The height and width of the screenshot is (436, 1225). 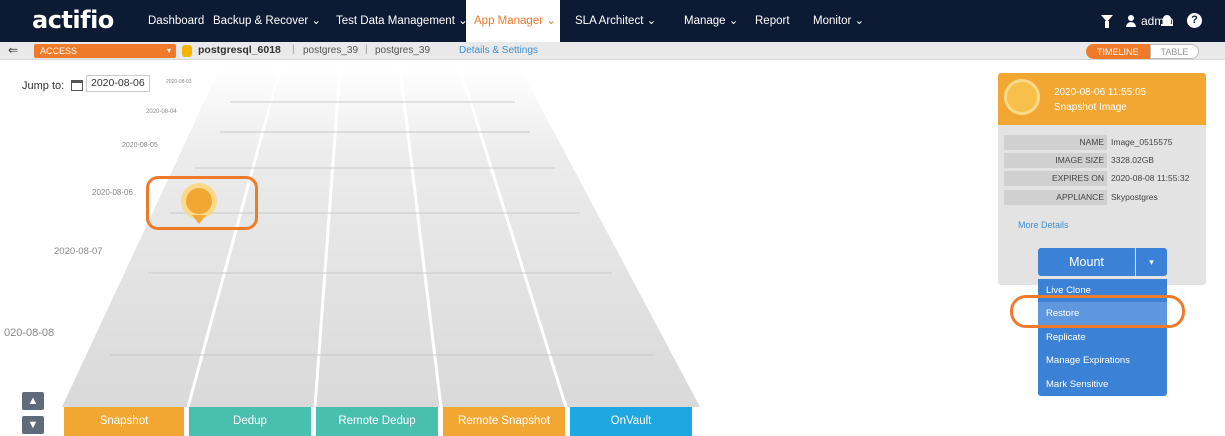 What do you see at coordinates (1150, 178) in the screenshot?
I see `field-value: 2020-08-08 11:55:32` at bounding box center [1150, 178].